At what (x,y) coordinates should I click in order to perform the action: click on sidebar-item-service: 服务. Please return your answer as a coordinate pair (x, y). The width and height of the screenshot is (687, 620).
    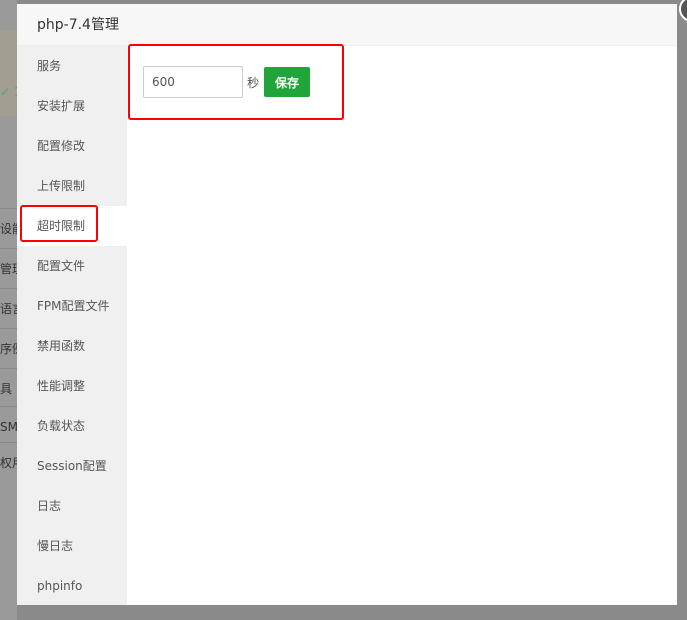
    Looking at the image, I should click on (72, 66).